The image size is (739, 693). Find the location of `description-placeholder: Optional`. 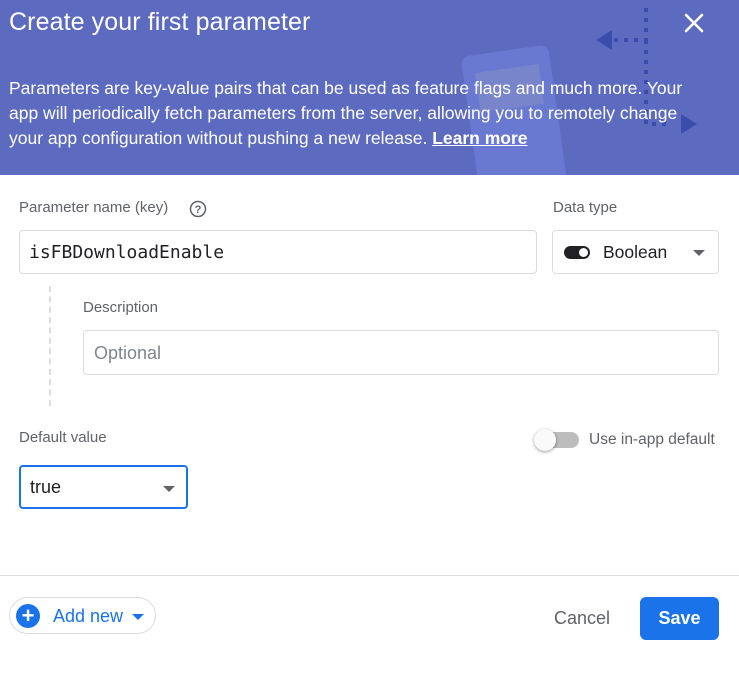

description-placeholder: Optional is located at coordinates (128, 353).